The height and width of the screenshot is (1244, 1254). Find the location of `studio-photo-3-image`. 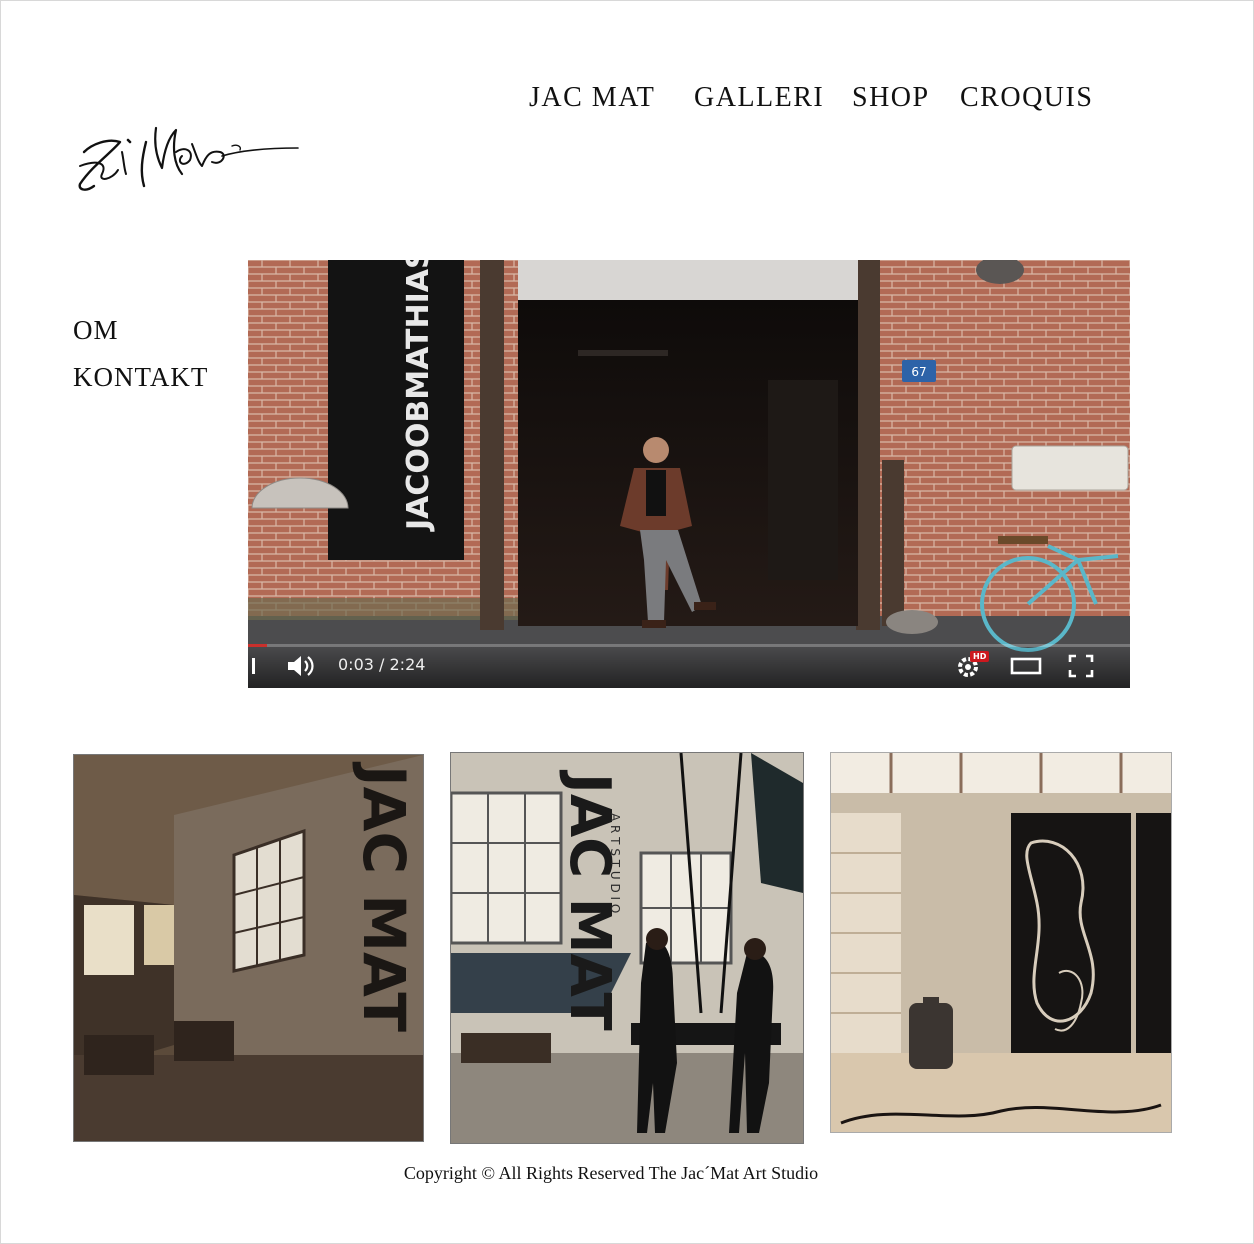

studio-photo-3-image is located at coordinates (1001, 942).